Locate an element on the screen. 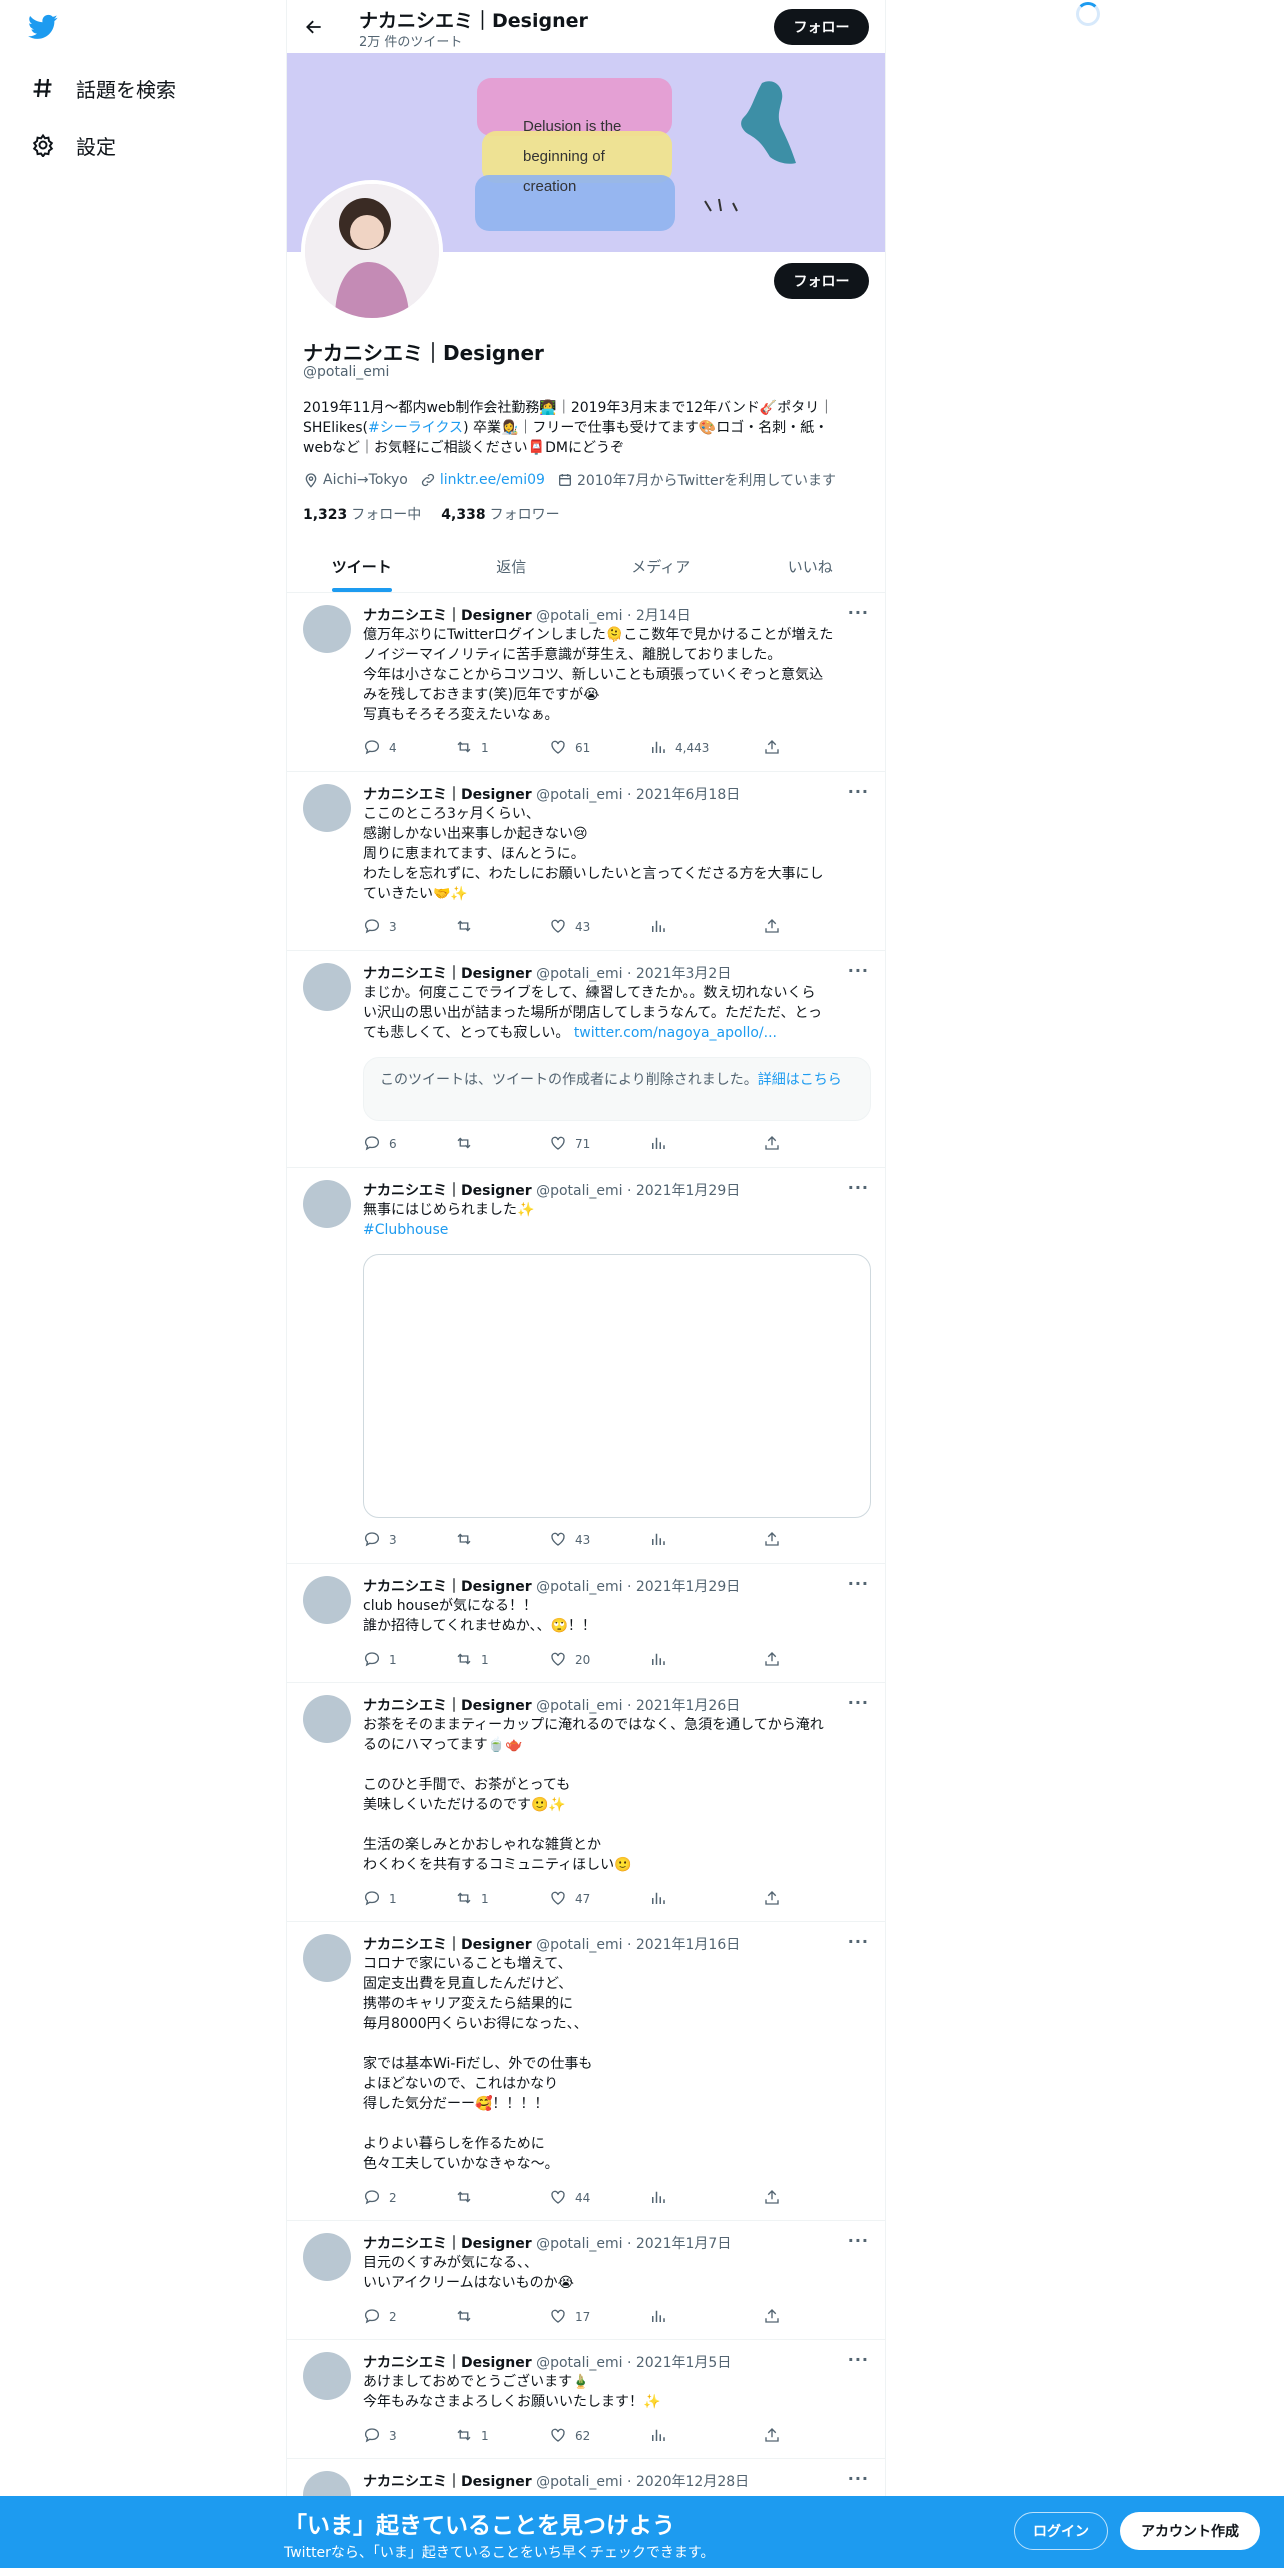 This screenshot has width=1284, height=2568. media-card is located at coordinates (617, 1386).